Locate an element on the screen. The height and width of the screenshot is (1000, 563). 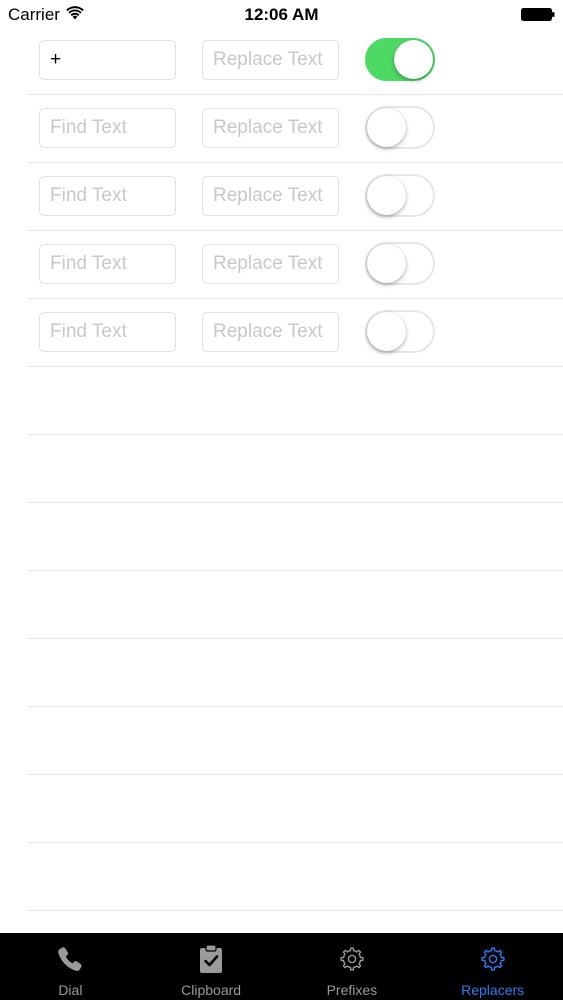
tab-label: Clipboard is located at coordinates (211, 990).